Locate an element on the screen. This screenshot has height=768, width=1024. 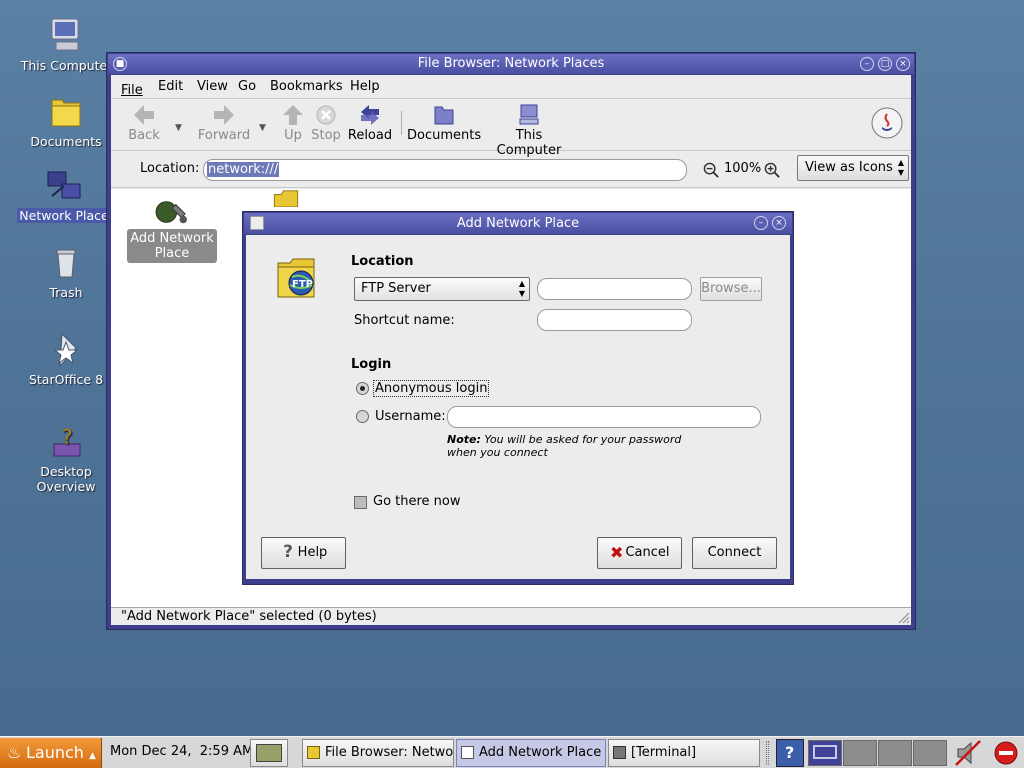
minimize-icon: ■ is located at coordinates (120, 64).